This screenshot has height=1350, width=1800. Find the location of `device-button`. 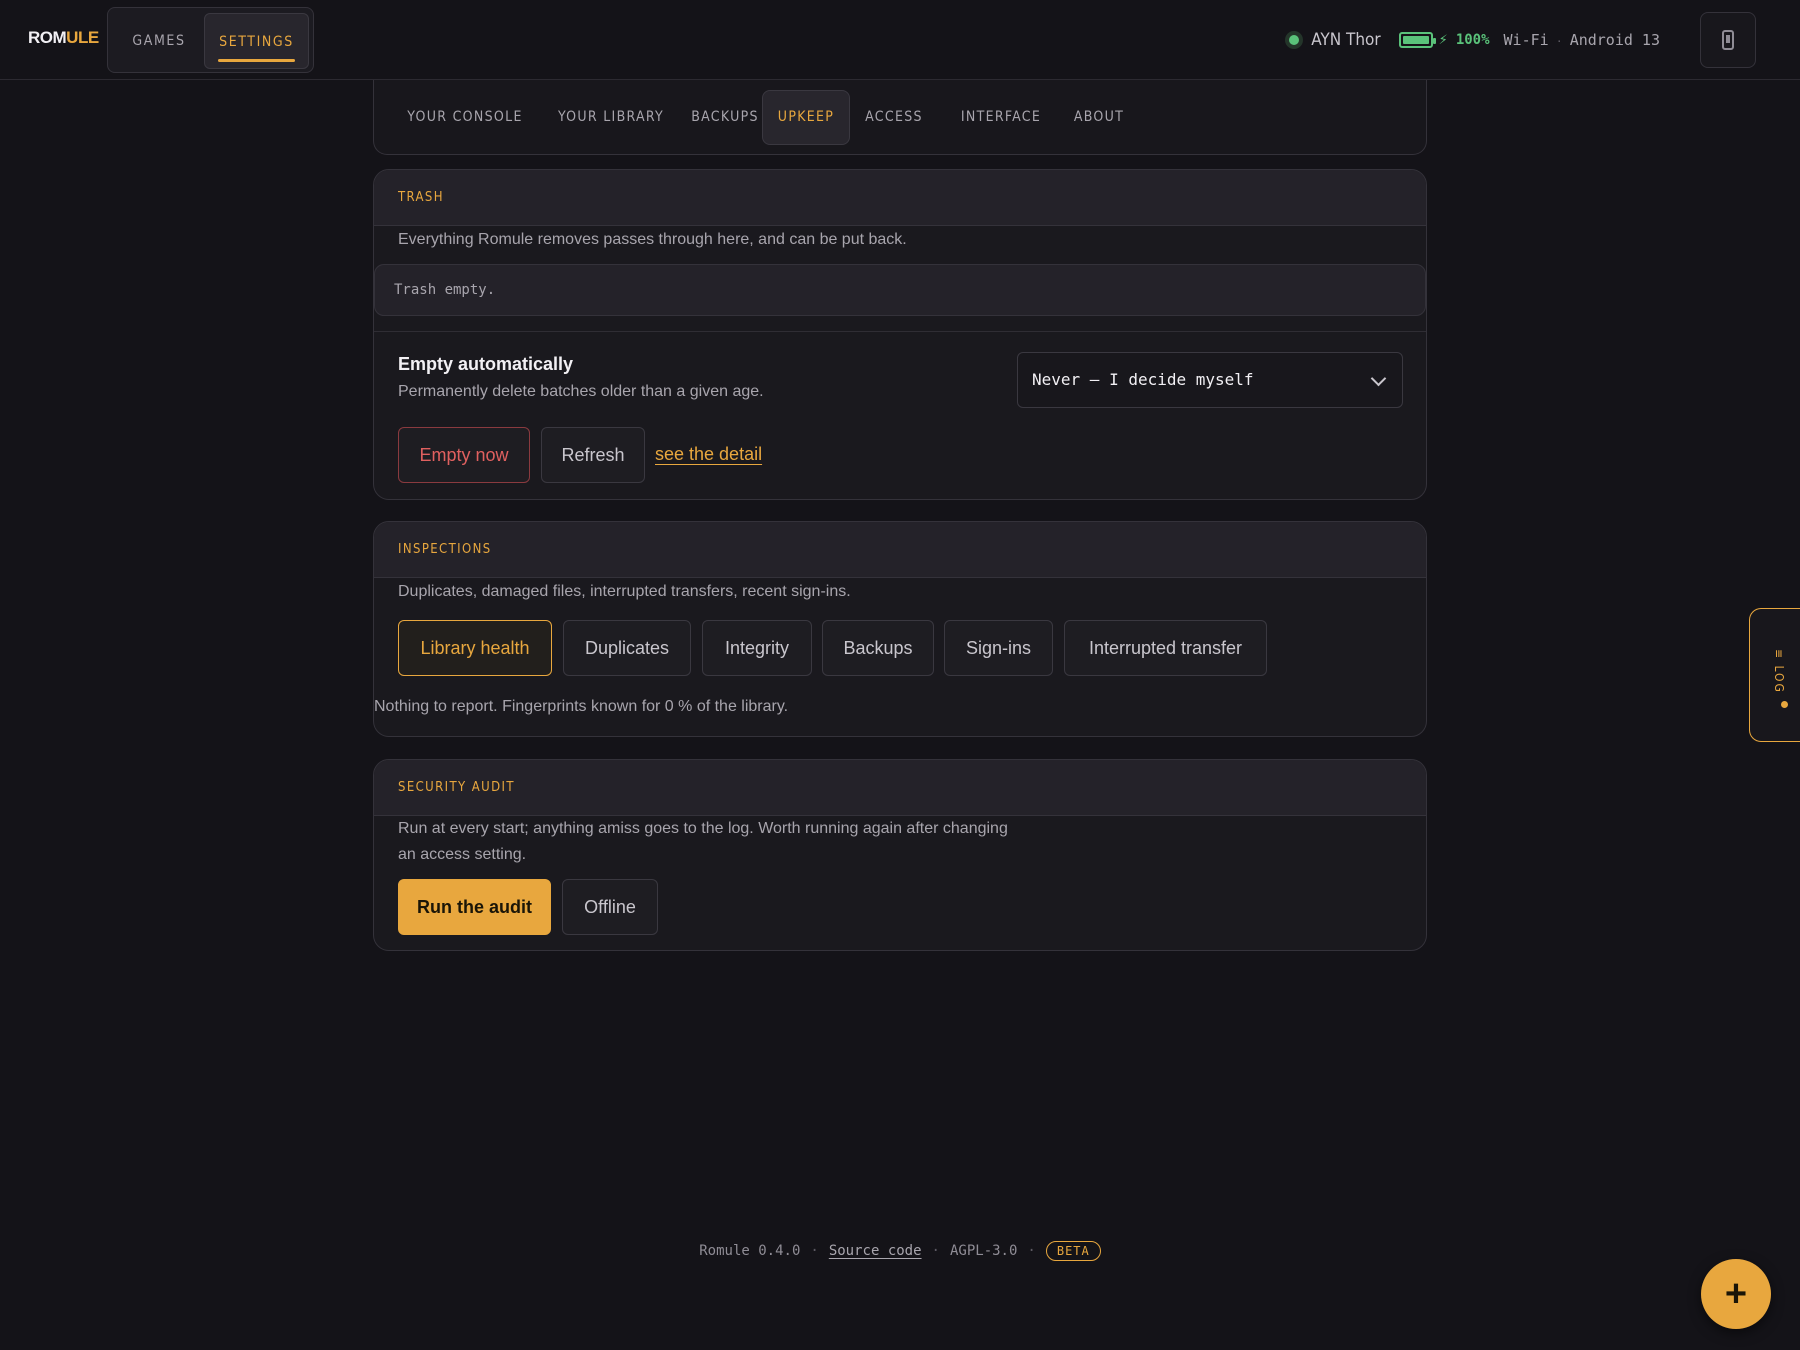

device-button is located at coordinates (1728, 40).